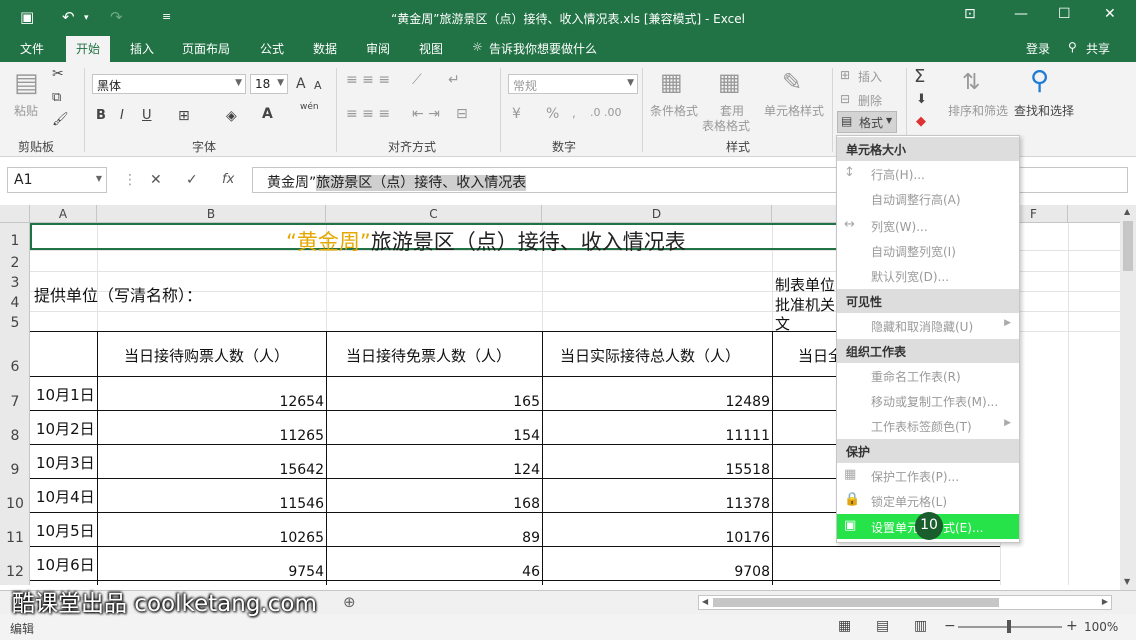 The height and width of the screenshot is (640, 1136). What do you see at coordinates (301, 84) in the screenshot?
I see `grow-font-button: A` at bounding box center [301, 84].